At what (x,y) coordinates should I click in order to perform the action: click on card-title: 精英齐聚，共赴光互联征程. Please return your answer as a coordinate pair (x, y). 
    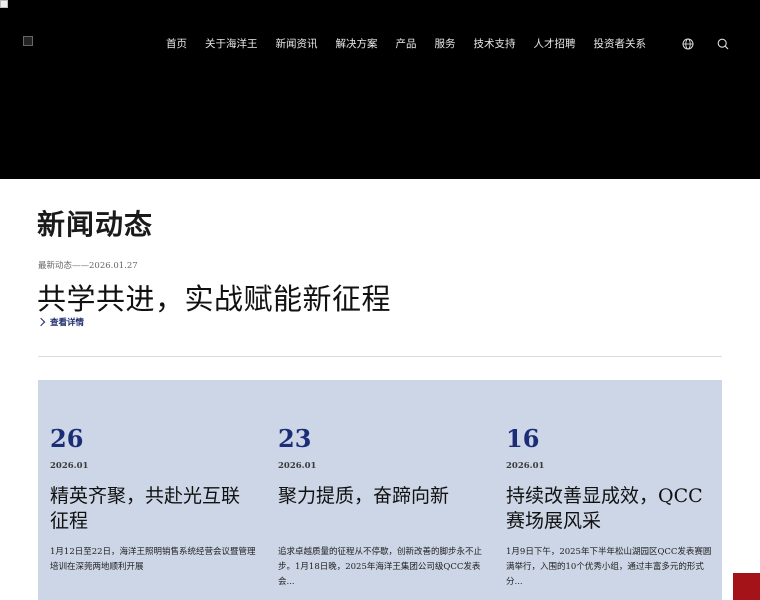
    Looking at the image, I should click on (153, 509).